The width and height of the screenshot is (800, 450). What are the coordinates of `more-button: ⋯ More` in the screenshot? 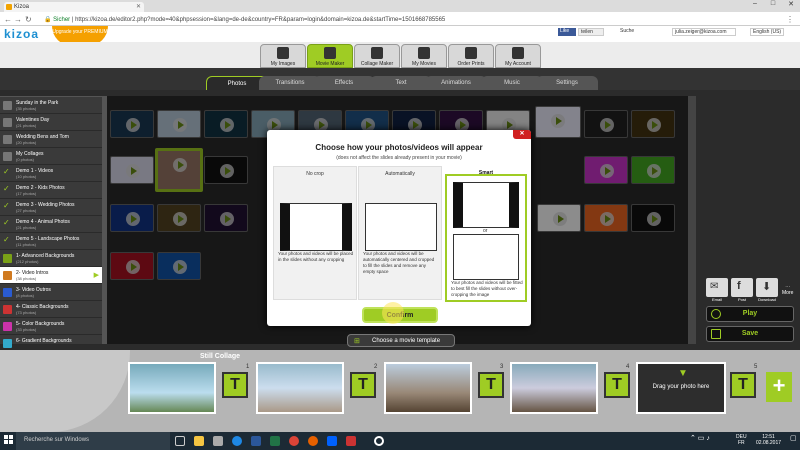 It's located at (787, 290).